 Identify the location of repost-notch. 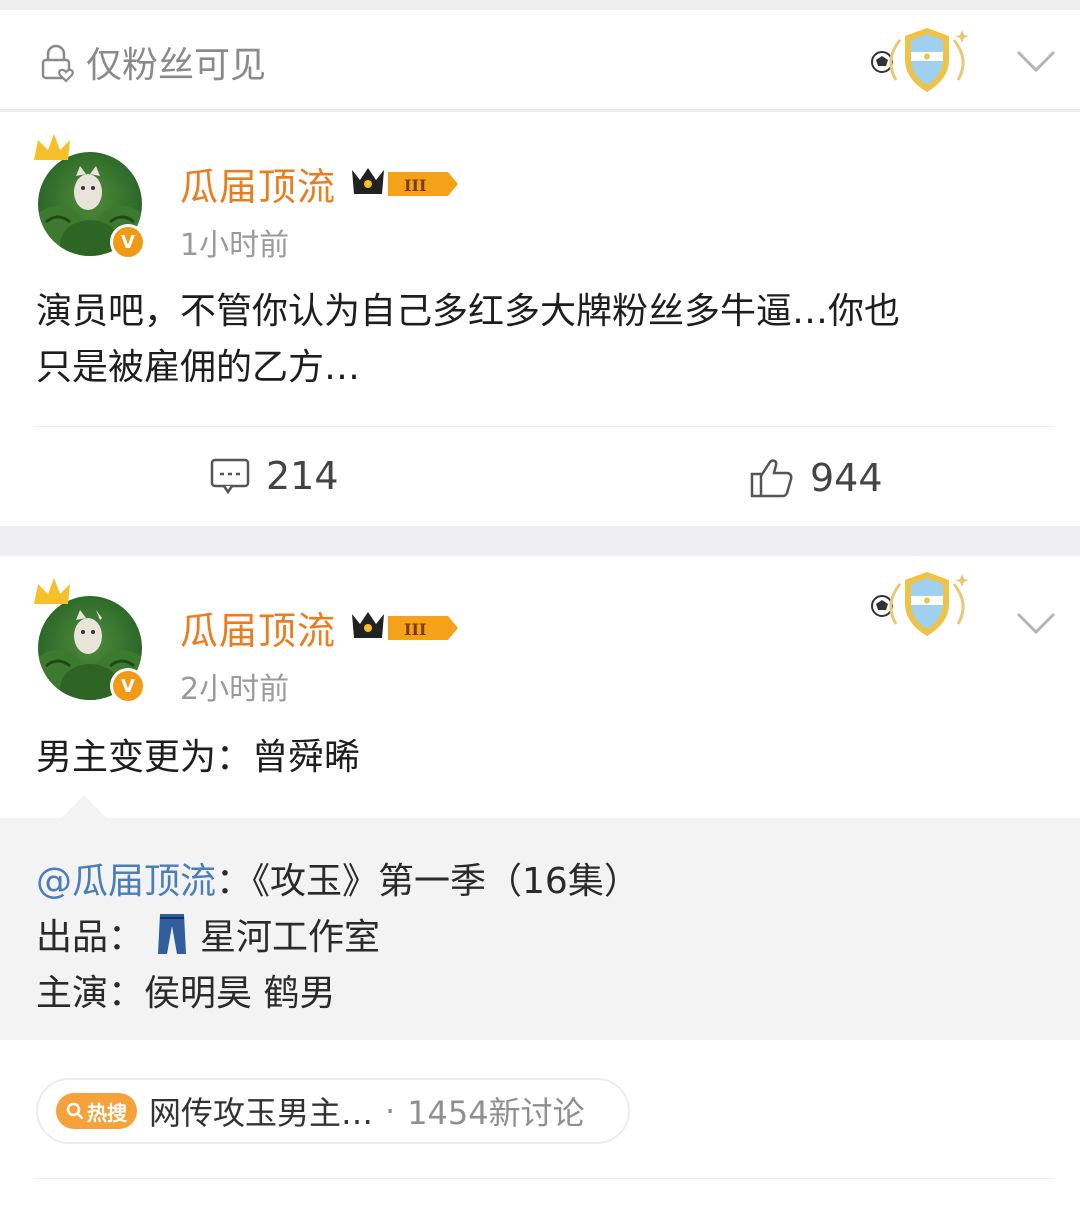
(84, 818).